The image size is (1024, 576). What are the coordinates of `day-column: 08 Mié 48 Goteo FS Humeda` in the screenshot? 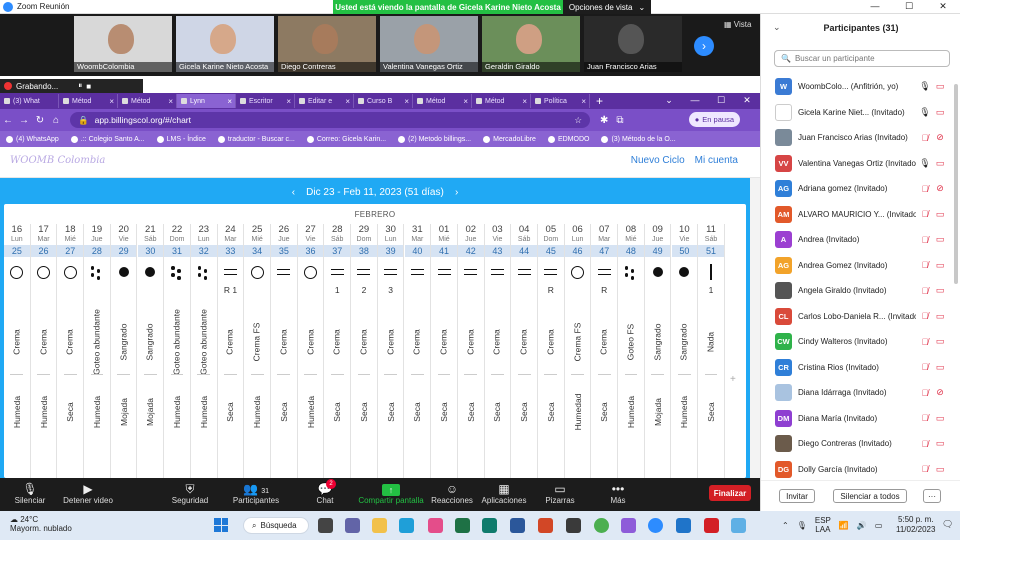 It's located at (631, 351).